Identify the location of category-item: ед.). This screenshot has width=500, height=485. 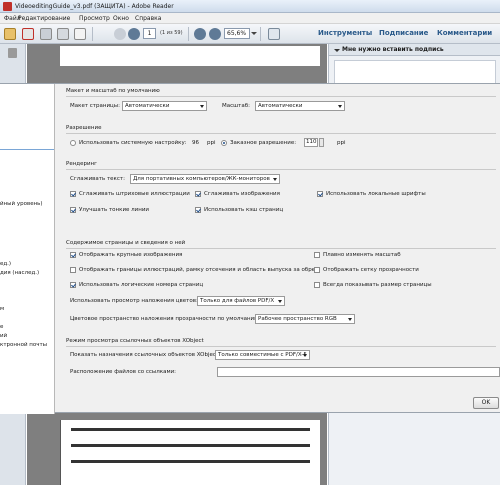
(5, 264).